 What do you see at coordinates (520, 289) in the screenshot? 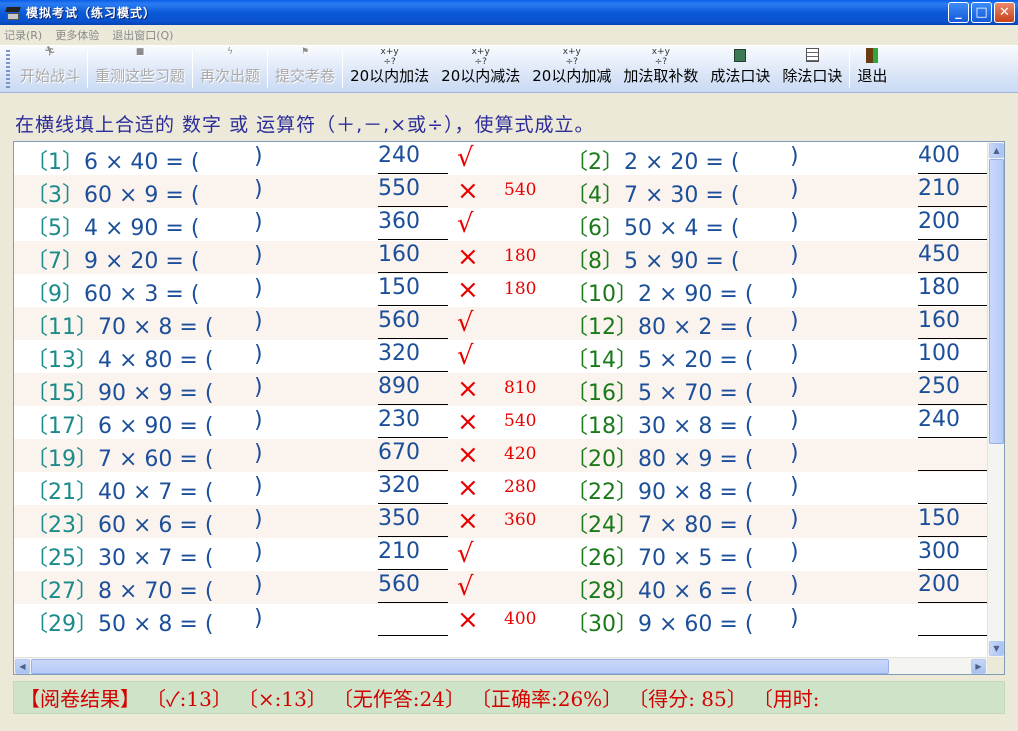
I see `correct-answer: 180` at bounding box center [520, 289].